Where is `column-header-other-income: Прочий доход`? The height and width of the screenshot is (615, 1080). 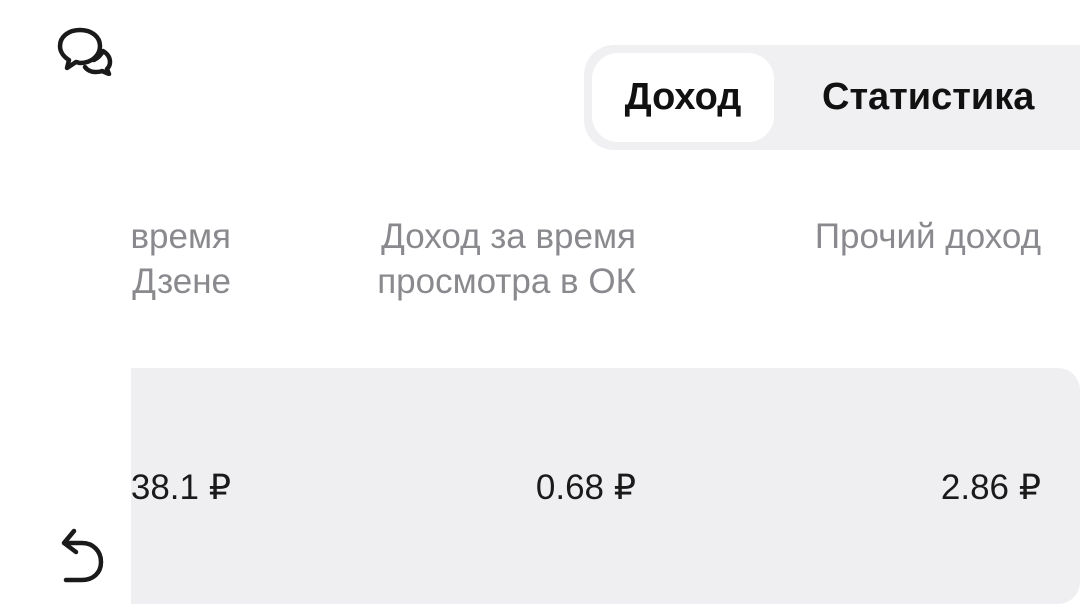 column-header-other-income: Прочий доход is located at coordinates (891, 236).